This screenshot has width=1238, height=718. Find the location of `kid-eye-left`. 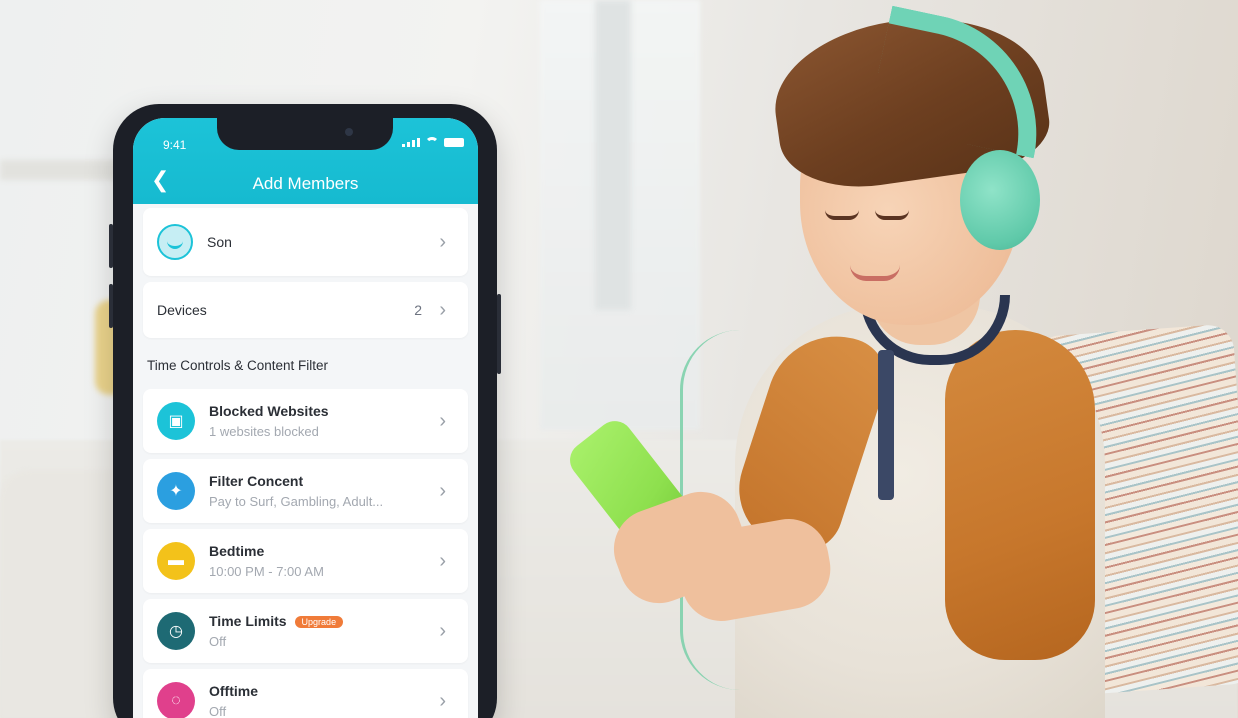

kid-eye-left is located at coordinates (842, 215).